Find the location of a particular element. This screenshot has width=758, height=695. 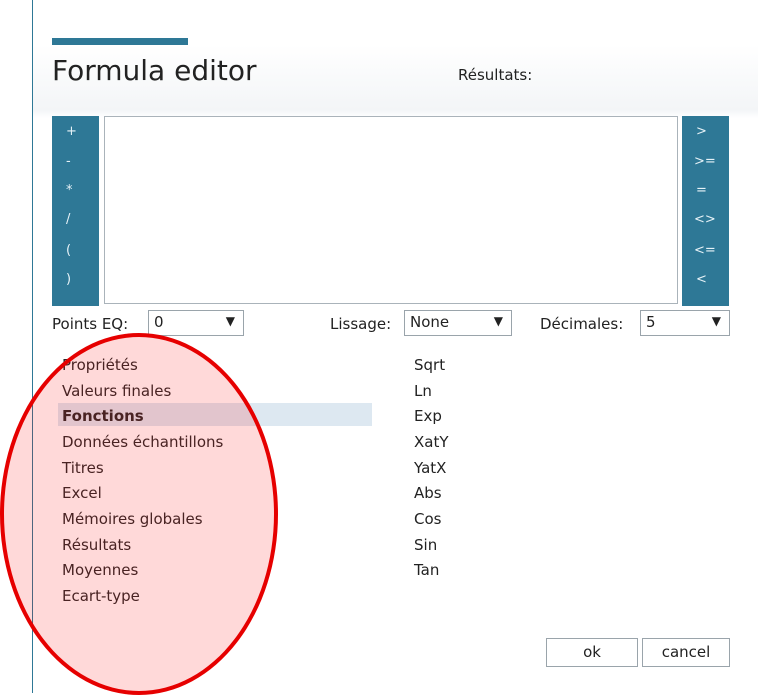

function-item-abs: Abs is located at coordinates (428, 493).